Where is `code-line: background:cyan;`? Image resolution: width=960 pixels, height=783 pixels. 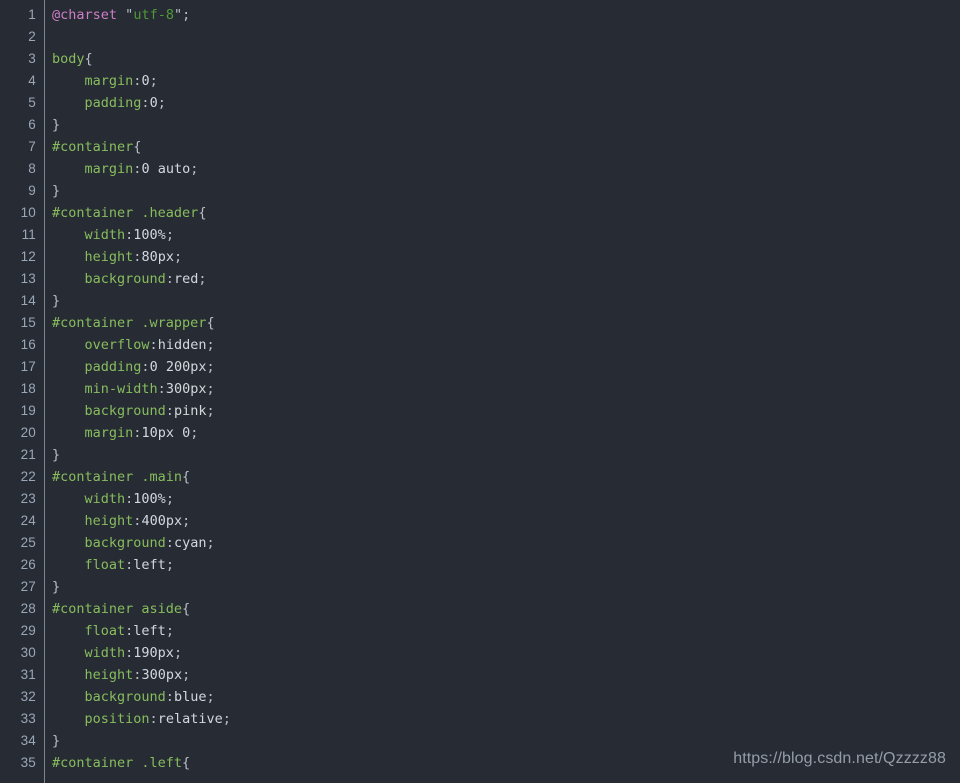 code-line: background:cyan; is located at coordinates (506, 543).